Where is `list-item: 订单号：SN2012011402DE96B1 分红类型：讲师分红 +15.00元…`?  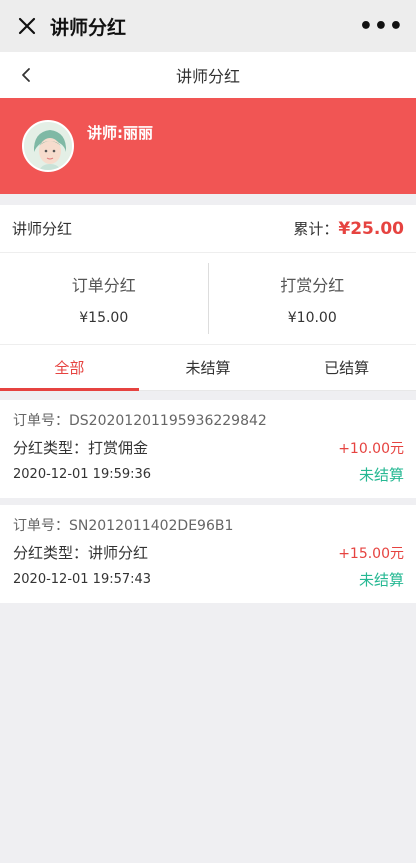 list-item: 订单号：SN2012011402DE96B1 分红类型：讲师分红 +15.00元… is located at coordinates (208, 554).